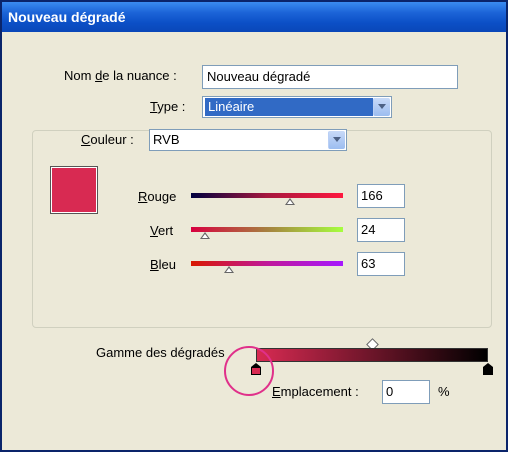  I want to click on red-slider, so click(267, 195).